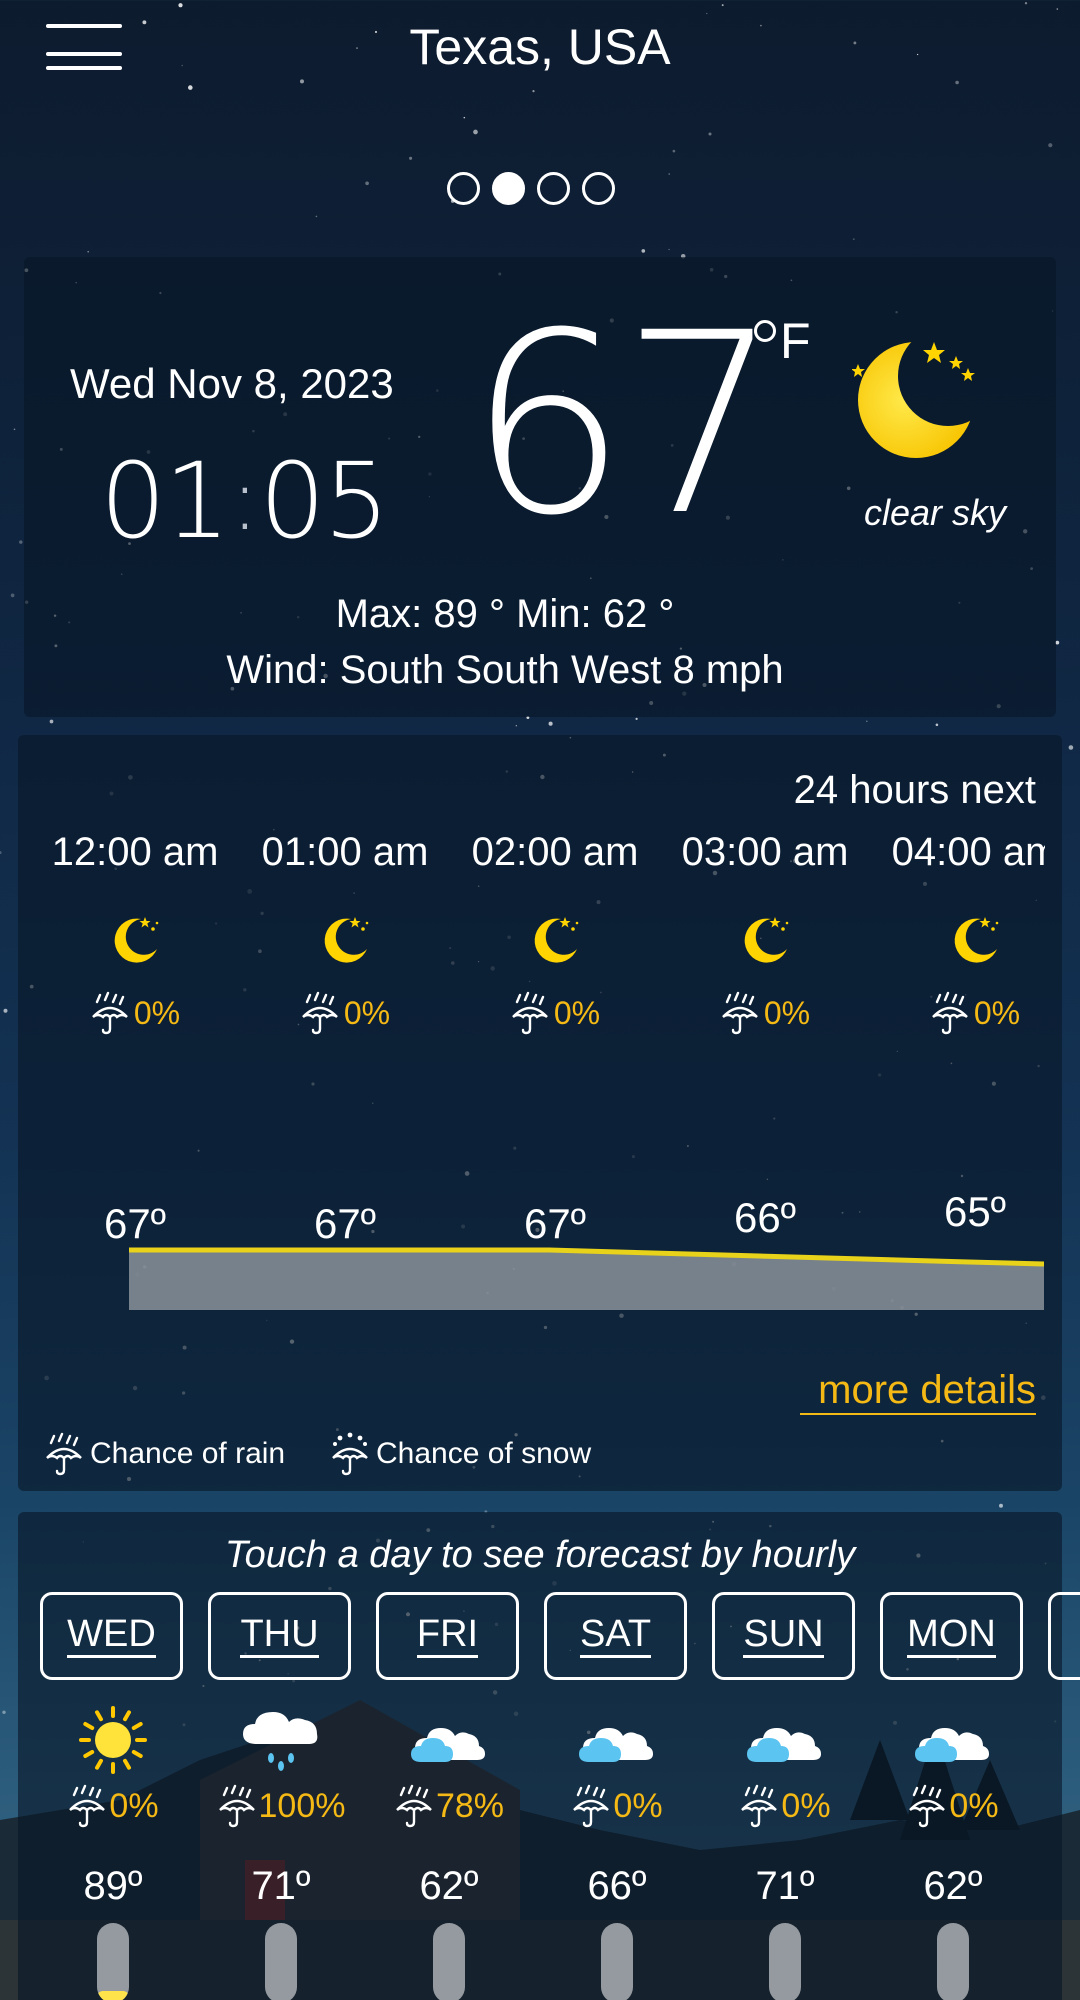 This screenshot has height=2000, width=1080. What do you see at coordinates (280, 1741) in the screenshot?
I see `rain-cloud-icon` at bounding box center [280, 1741].